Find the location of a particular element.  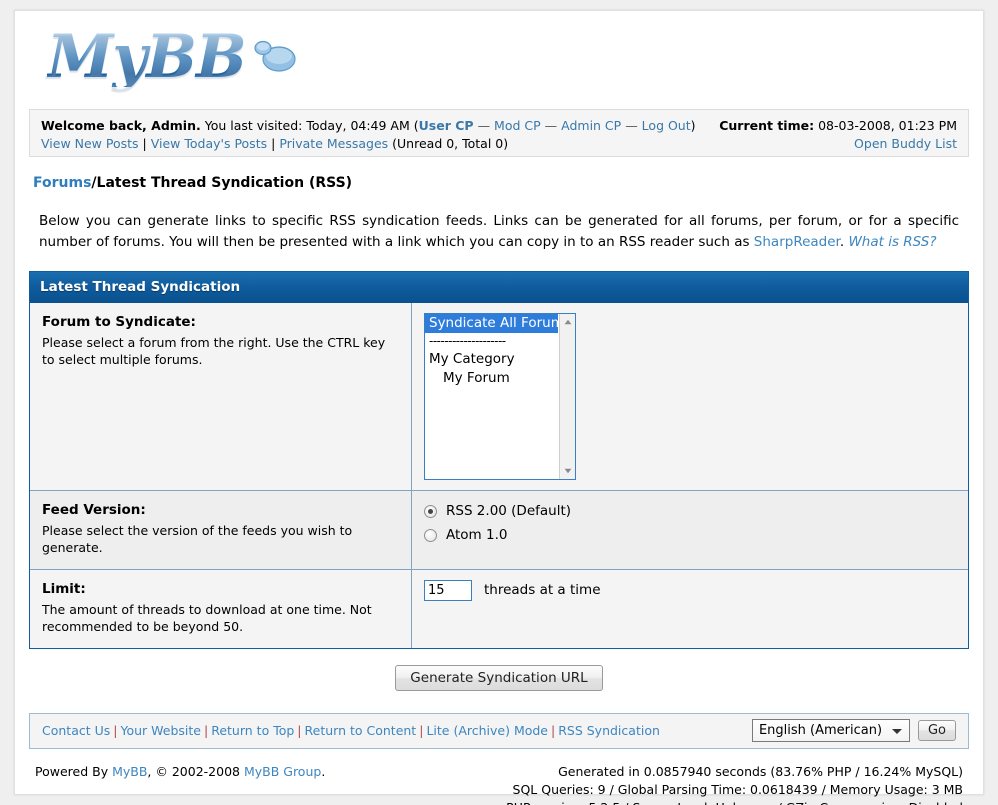

pipe-1: | is located at coordinates (144, 144).